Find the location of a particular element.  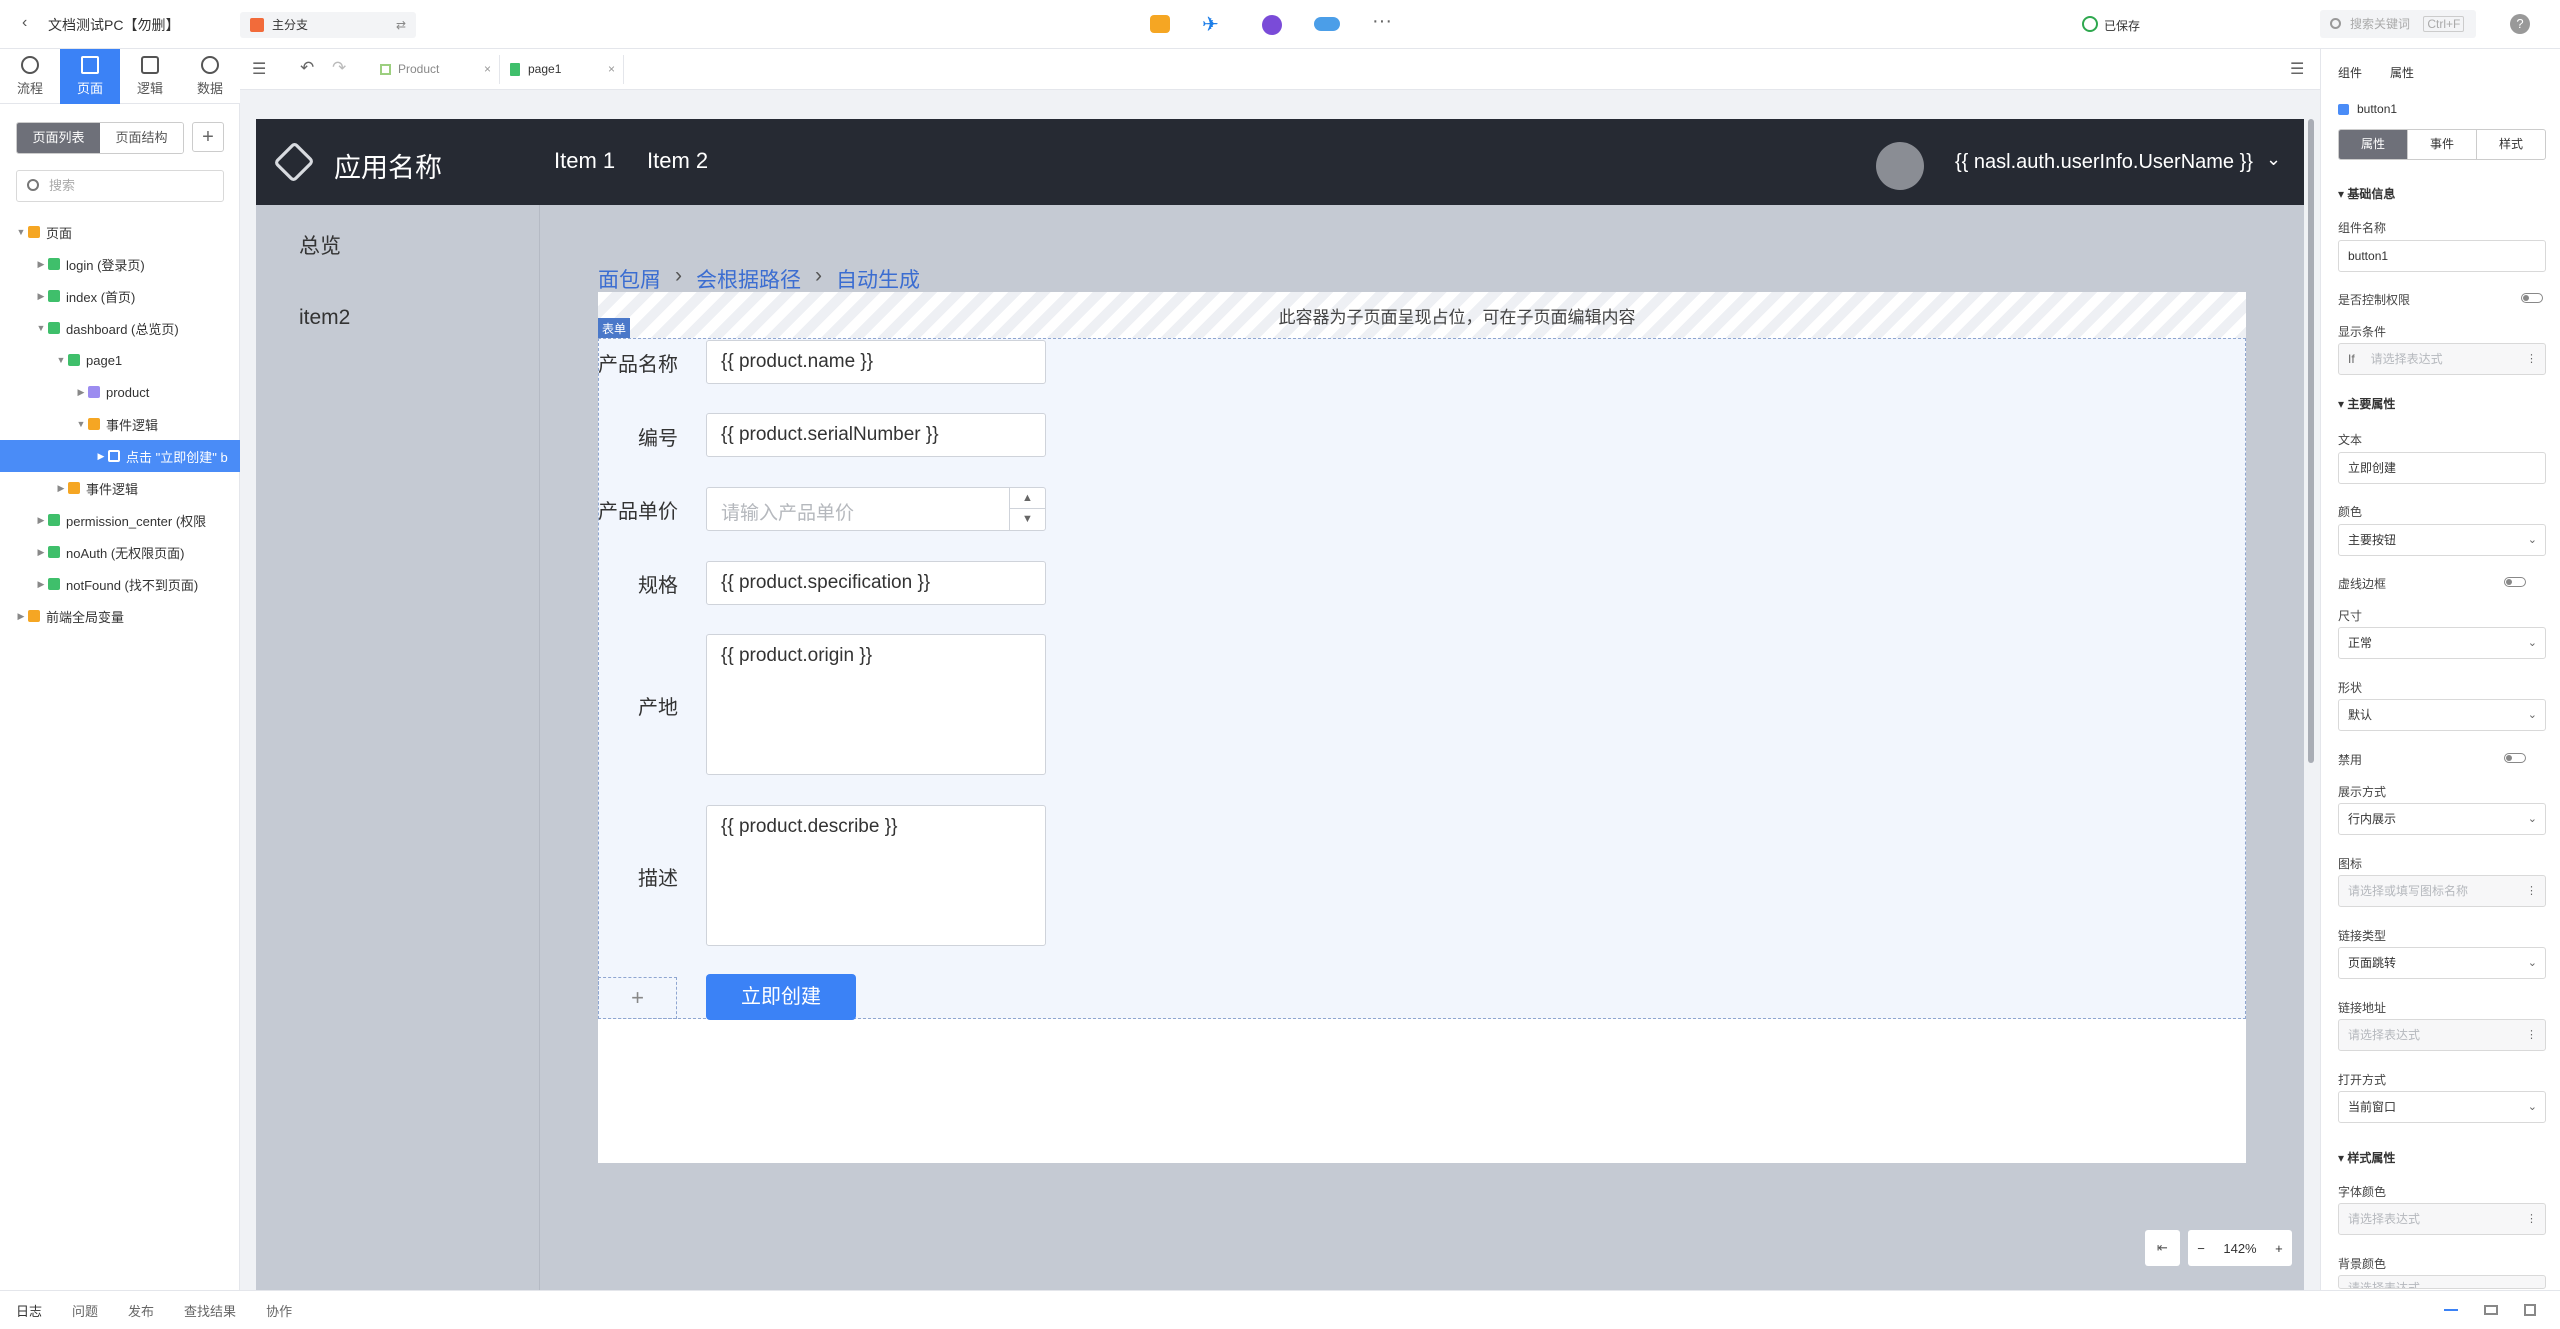

avatar is located at coordinates (1900, 166).